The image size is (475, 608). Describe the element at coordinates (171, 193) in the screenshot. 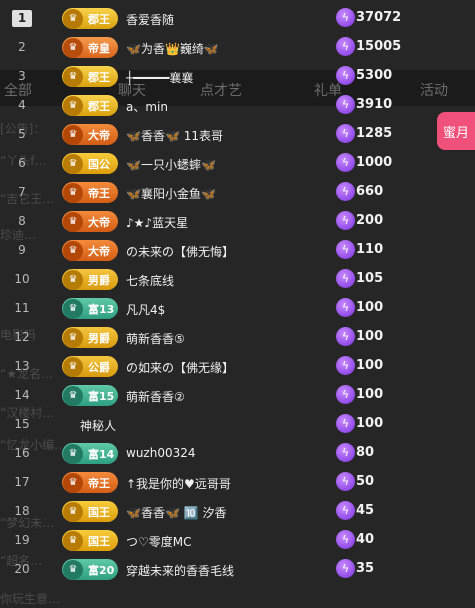

I see `user-name: 🦋襄阳小金鱼🦋` at that location.